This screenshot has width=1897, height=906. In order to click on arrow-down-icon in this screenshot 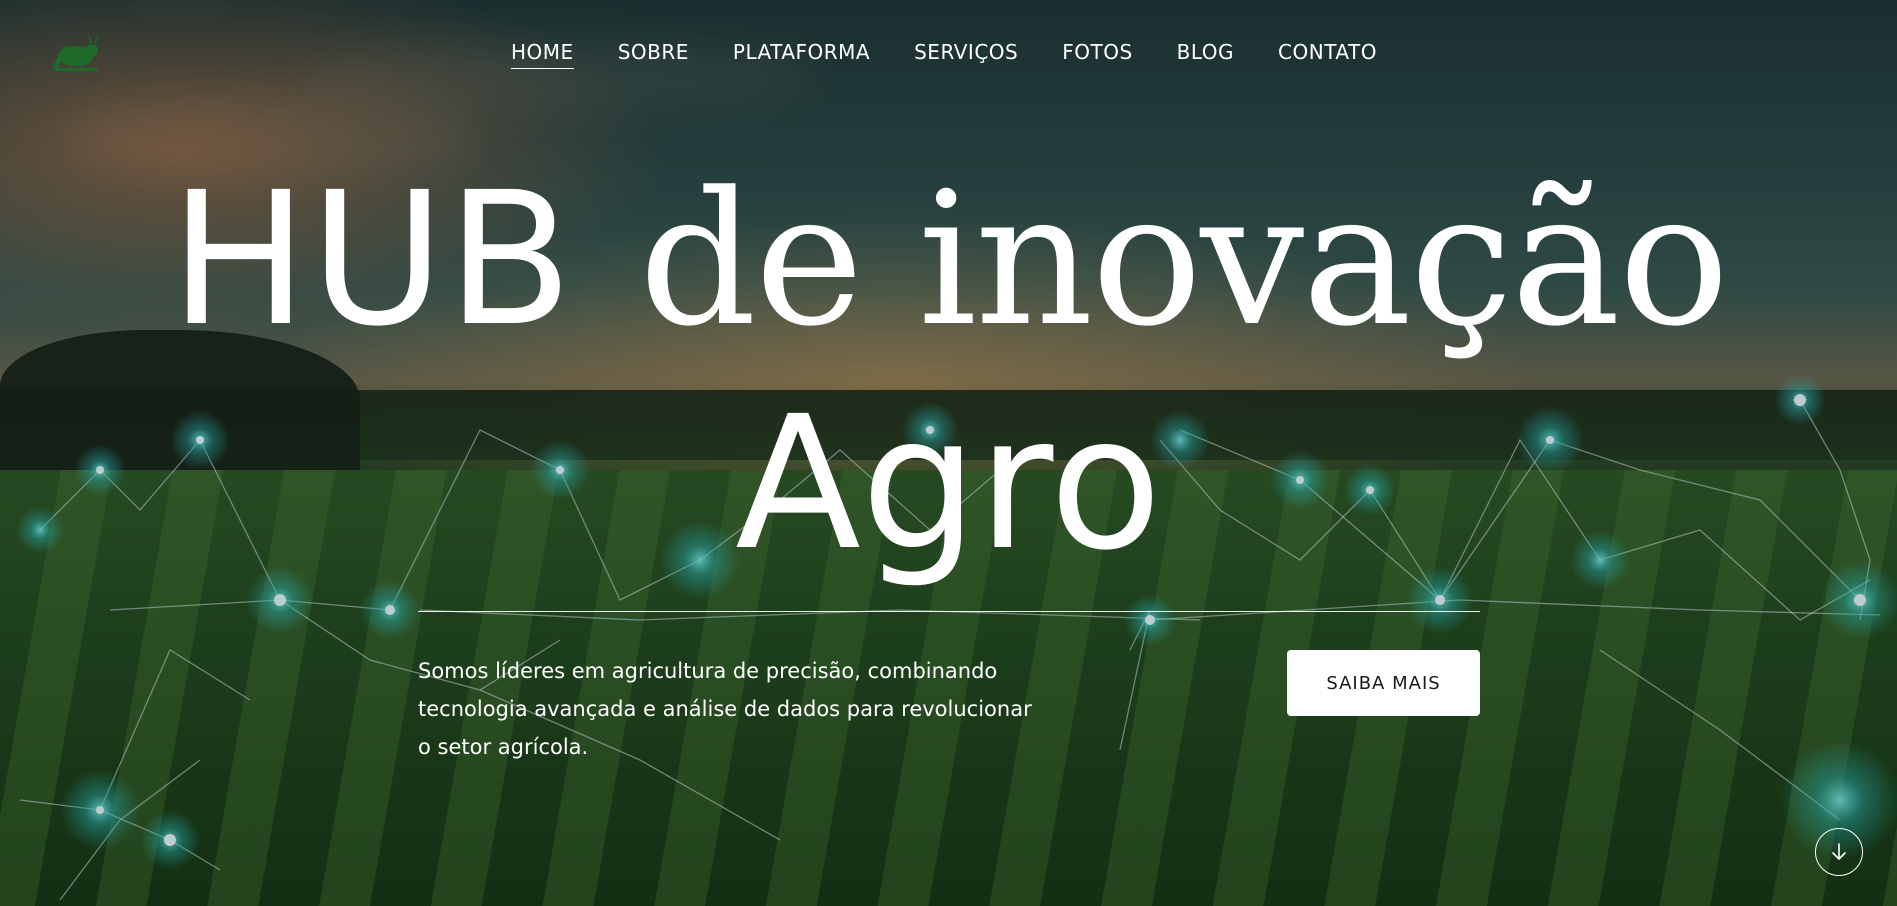, I will do `click(1839, 851)`.